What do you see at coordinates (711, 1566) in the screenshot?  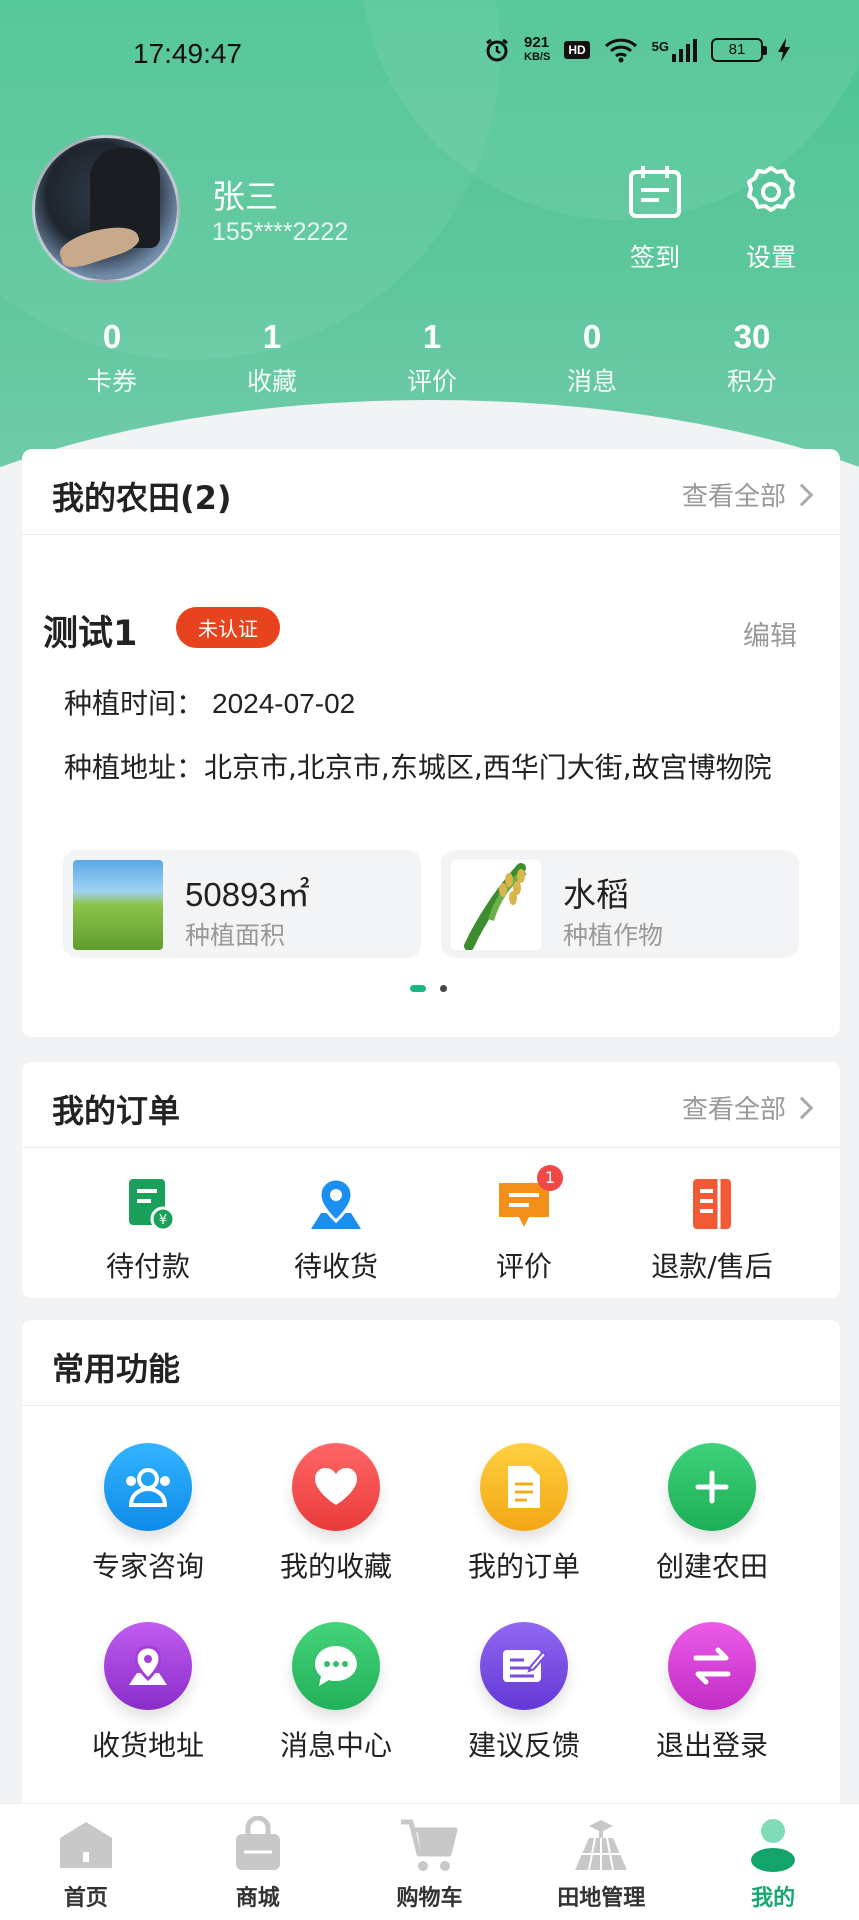 I see `func-label: 创建农田` at bounding box center [711, 1566].